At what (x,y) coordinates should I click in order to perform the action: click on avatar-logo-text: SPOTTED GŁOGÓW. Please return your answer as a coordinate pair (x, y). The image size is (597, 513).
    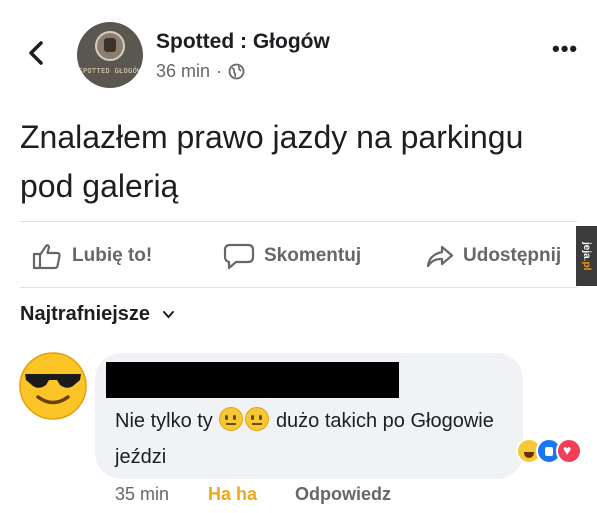
    Looking at the image, I should click on (110, 71).